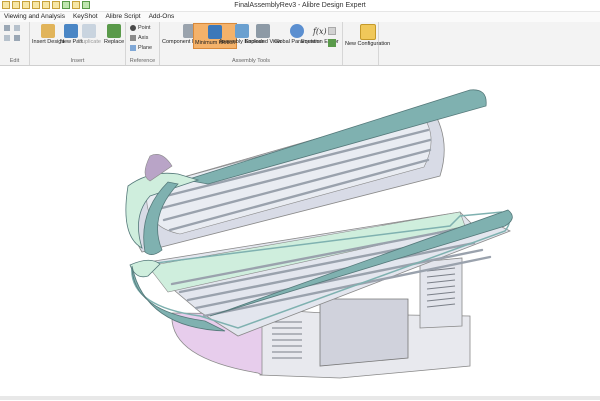 Image resolution: width=600 pixels, height=401 pixels. I want to click on new-configuration-button: New Configuration, so click(367, 36).